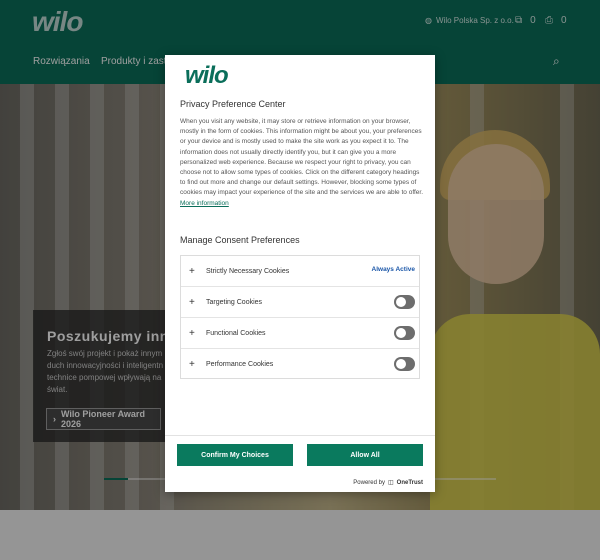  Describe the element at coordinates (300, 435) in the screenshot. I see `modal-divider` at that location.